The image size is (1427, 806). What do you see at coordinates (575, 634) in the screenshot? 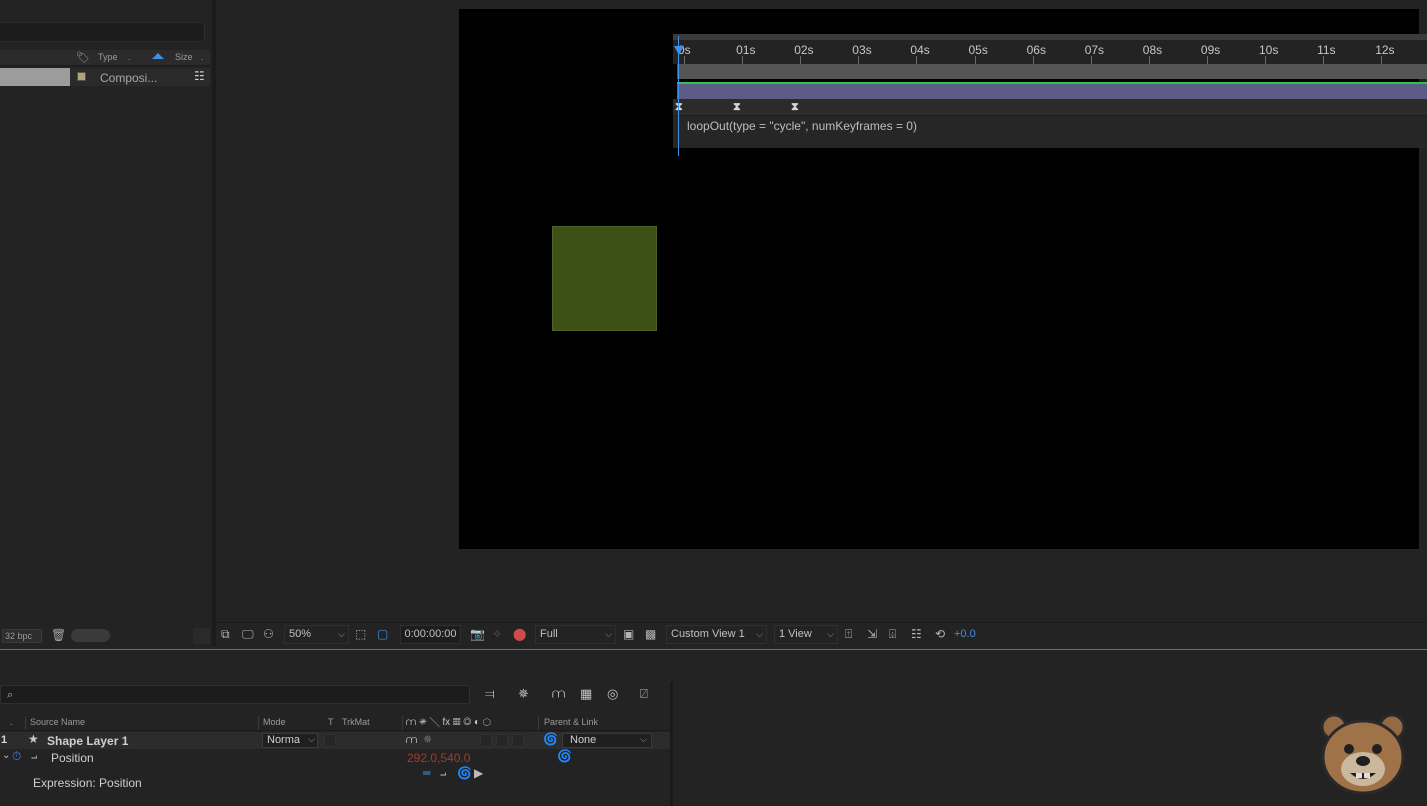
I see `resolution-dropdown: Full ⌵` at bounding box center [575, 634].